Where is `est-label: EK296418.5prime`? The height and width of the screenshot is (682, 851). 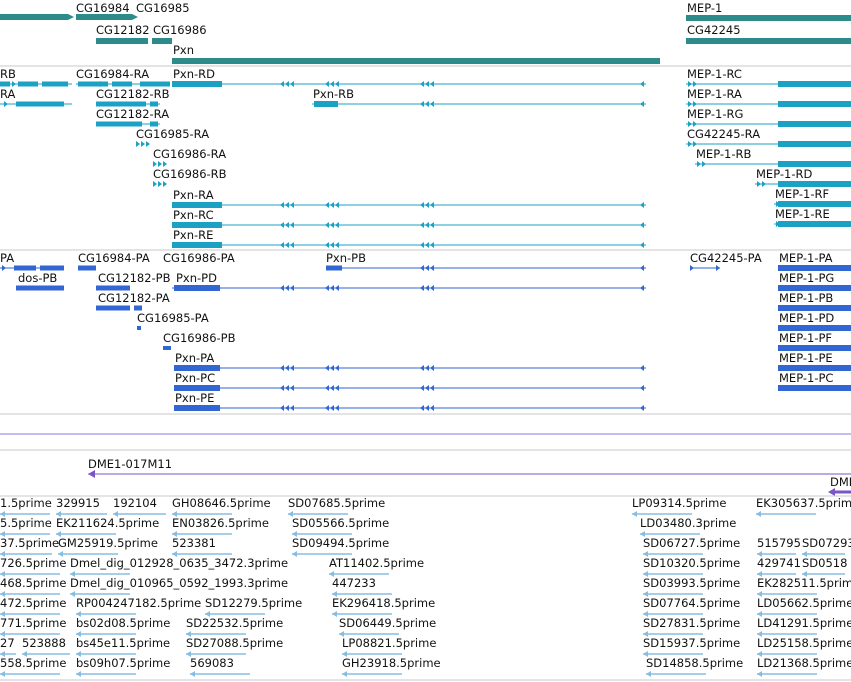
est-label: EK296418.5prime is located at coordinates (383, 603).